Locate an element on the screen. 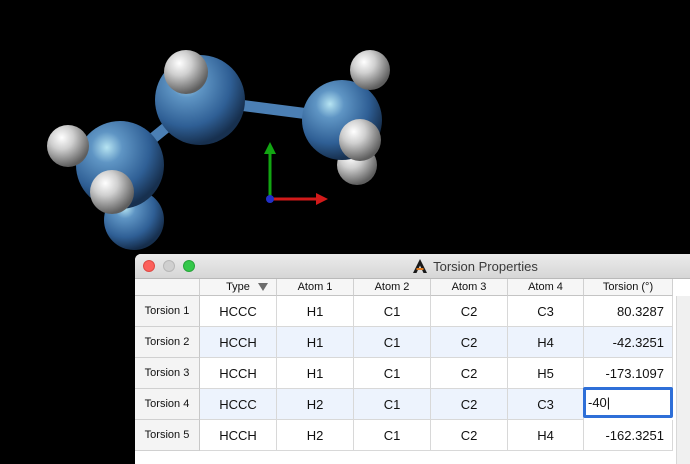 The height and width of the screenshot is (464, 690). window-title: Torsion Properties is located at coordinates (485, 266).